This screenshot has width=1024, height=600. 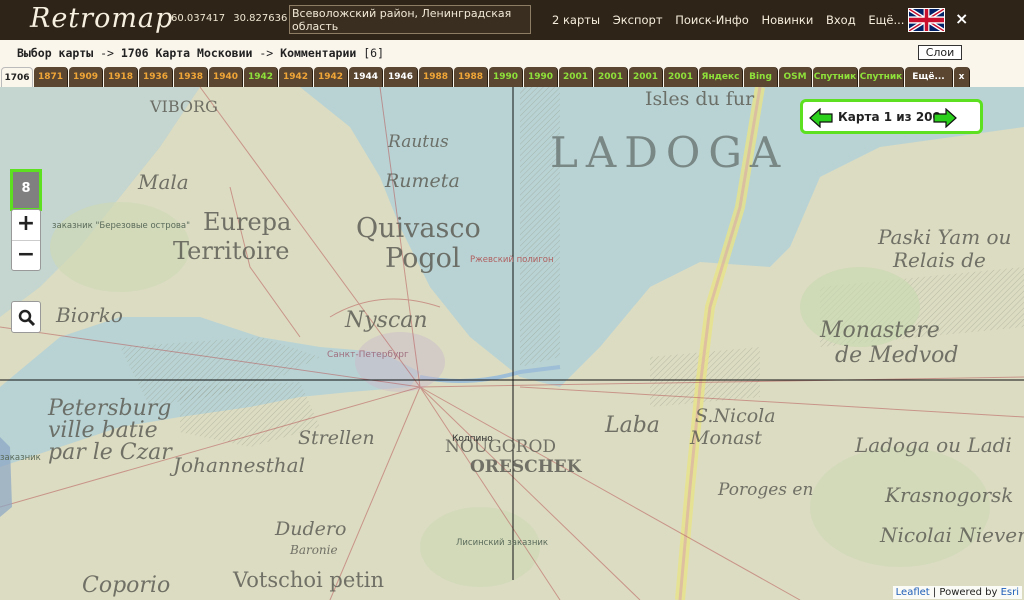 What do you see at coordinates (512, 260) in the screenshot?
I see `map-label-rzhev: Ржевский полигон` at bounding box center [512, 260].